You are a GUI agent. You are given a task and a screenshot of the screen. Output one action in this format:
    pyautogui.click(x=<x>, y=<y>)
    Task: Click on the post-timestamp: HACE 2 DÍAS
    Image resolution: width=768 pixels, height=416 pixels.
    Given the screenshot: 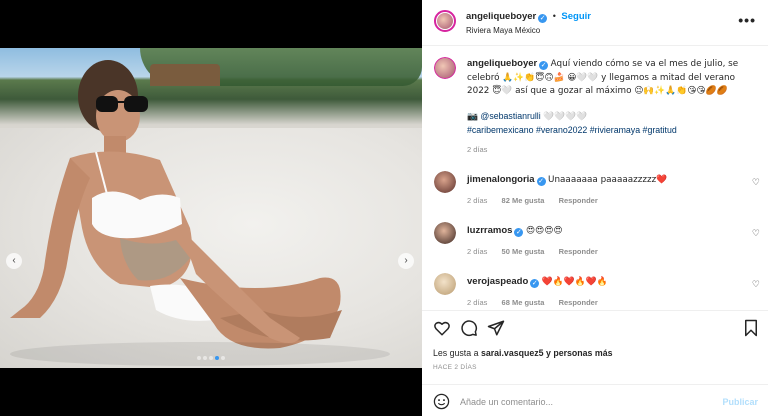 What is the action you would take?
    pyautogui.click(x=455, y=367)
    